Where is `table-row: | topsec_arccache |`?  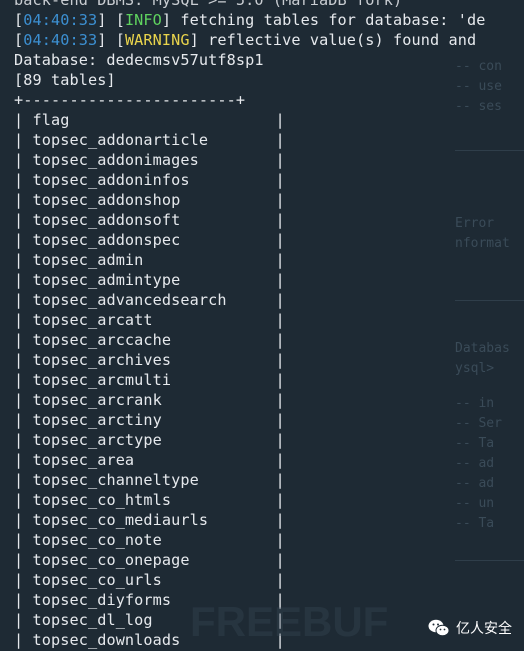 table-row: | topsec_arccache | is located at coordinates (149, 340).